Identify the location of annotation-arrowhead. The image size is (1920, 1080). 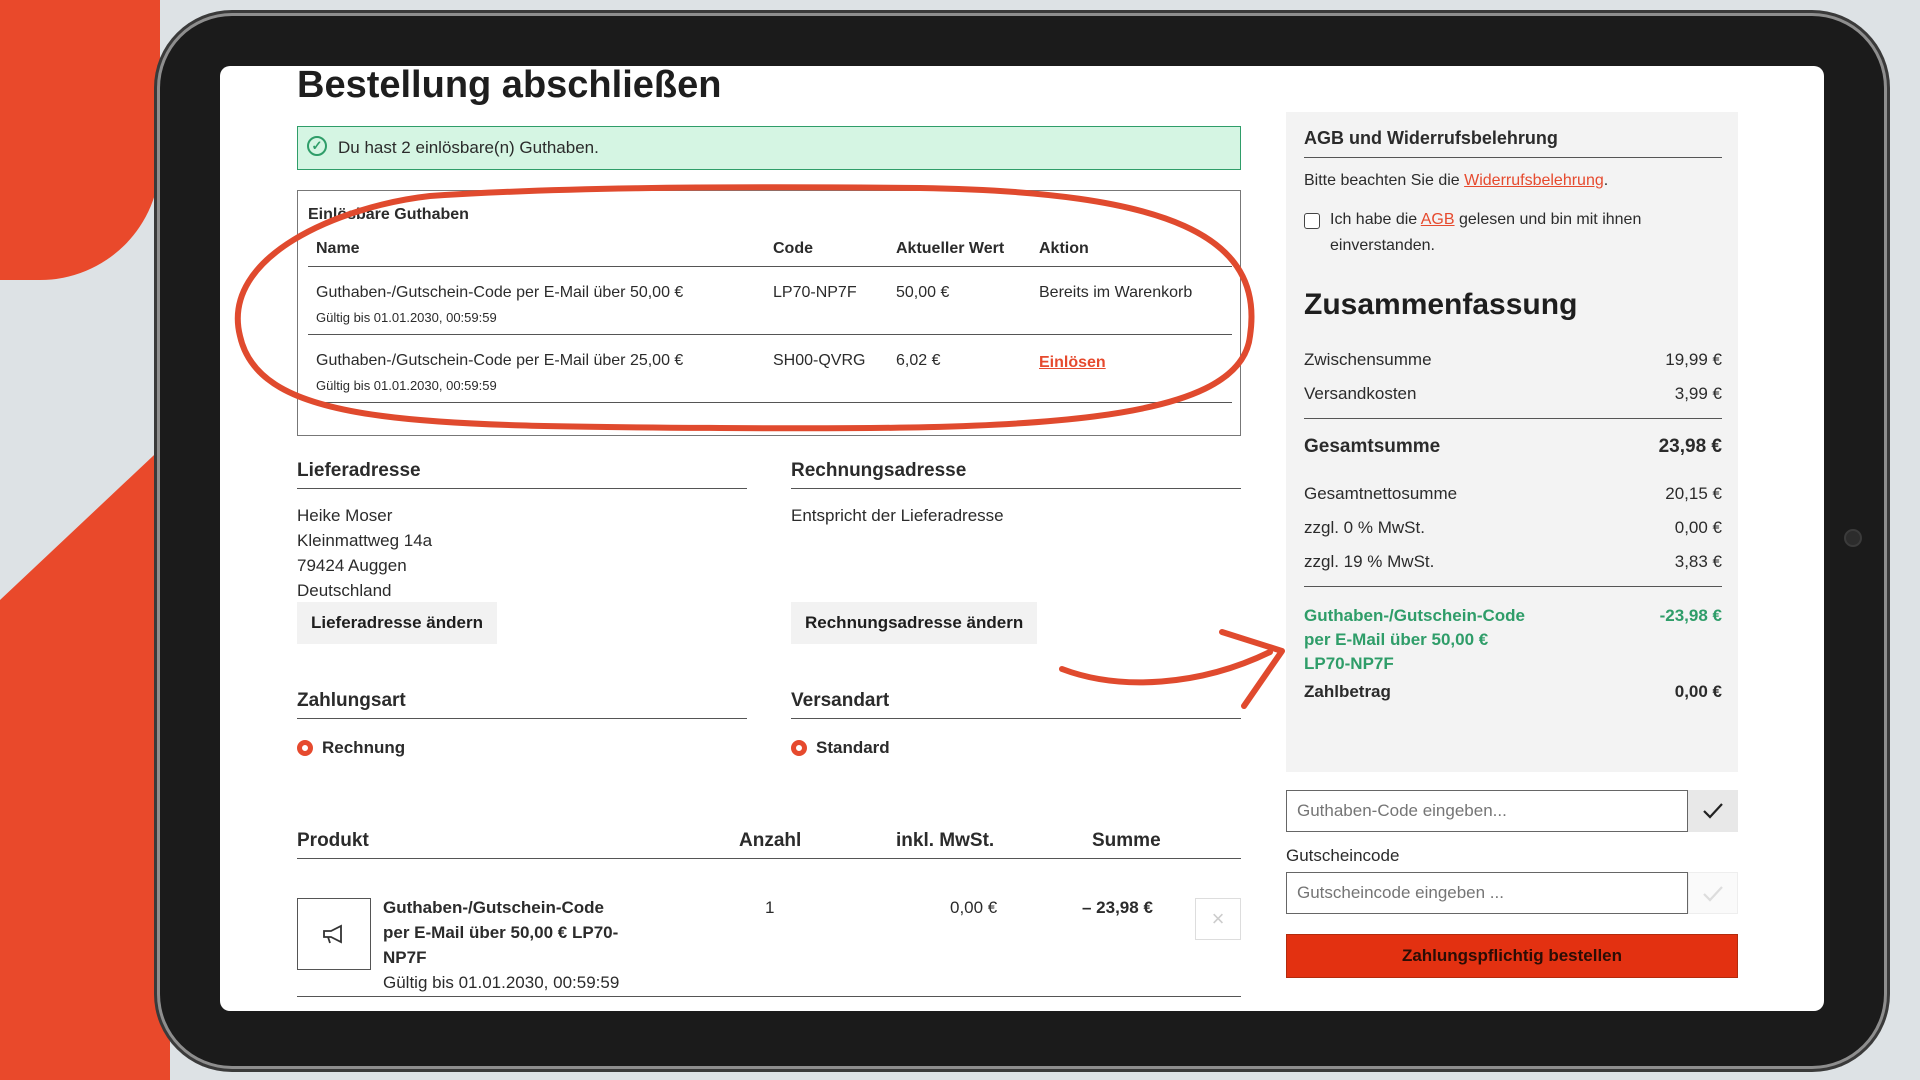
(1252, 669).